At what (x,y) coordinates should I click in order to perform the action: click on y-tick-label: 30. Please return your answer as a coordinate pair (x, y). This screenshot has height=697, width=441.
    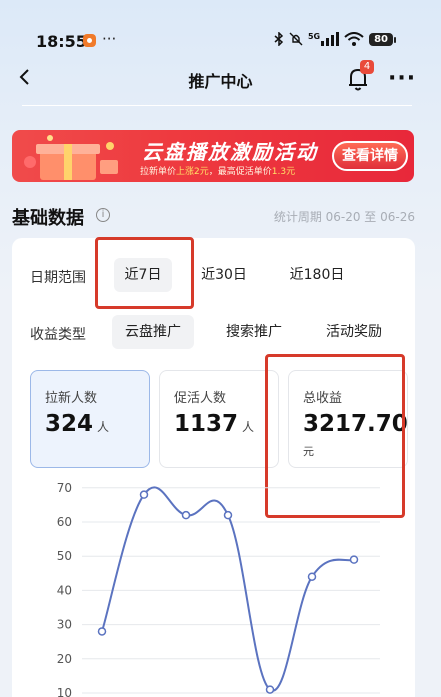
    Looking at the image, I should click on (64, 625).